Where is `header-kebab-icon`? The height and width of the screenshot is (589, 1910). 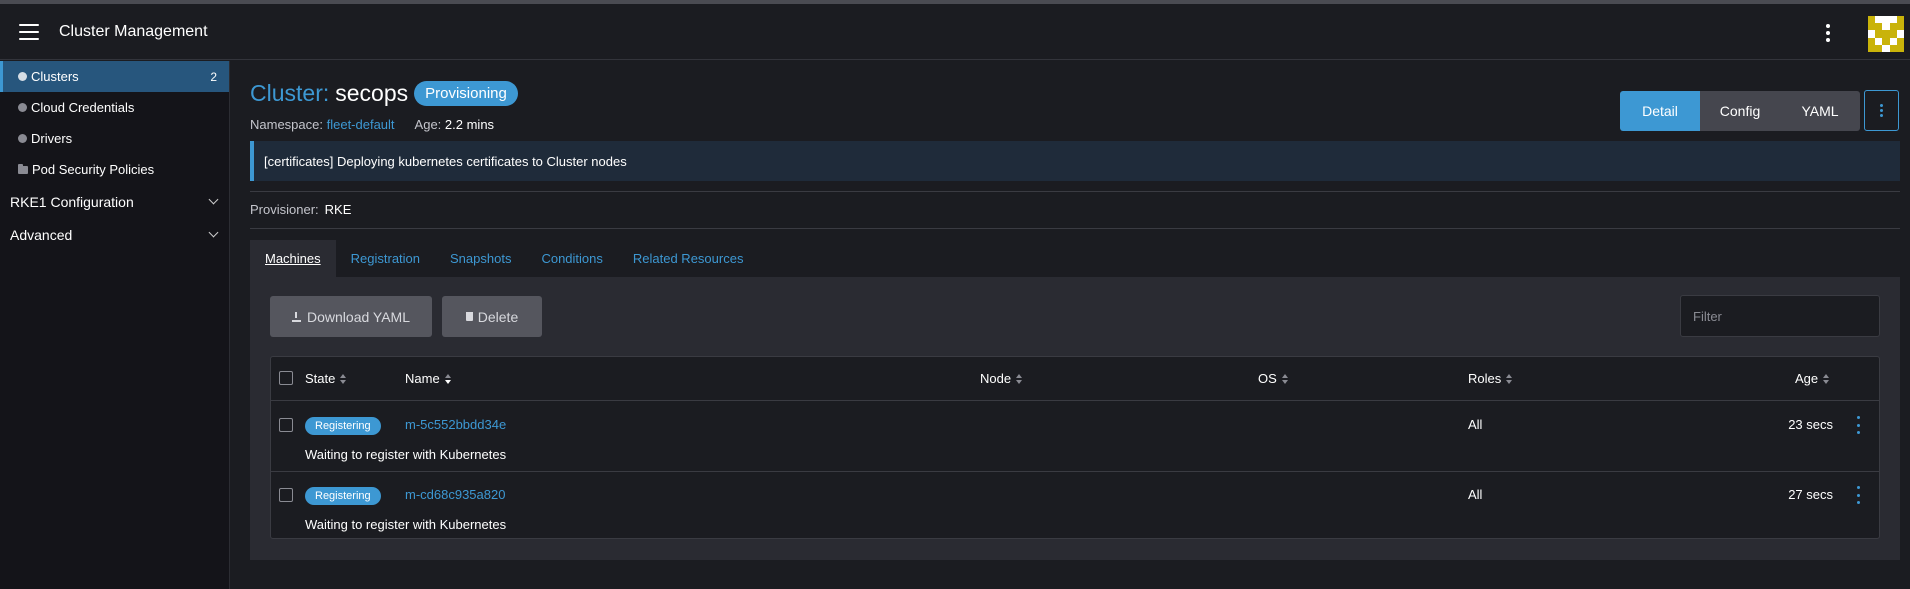
header-kebab-icon is located at coordinates (1828, 33).